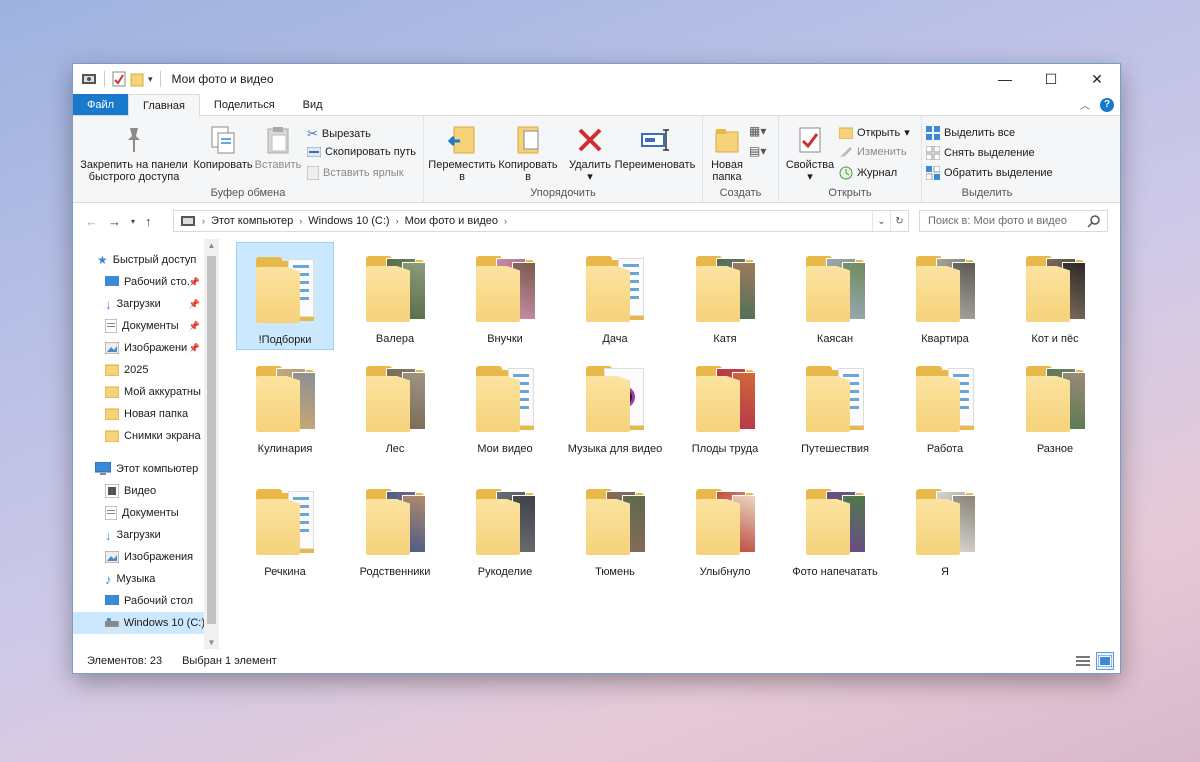 Image resolution: width=1200 pixels, height=762 pixels. What do you see at coordinates (395, 406) in the screenshot?
I see `folder-item: Лес` at bounding box center [395, 406].